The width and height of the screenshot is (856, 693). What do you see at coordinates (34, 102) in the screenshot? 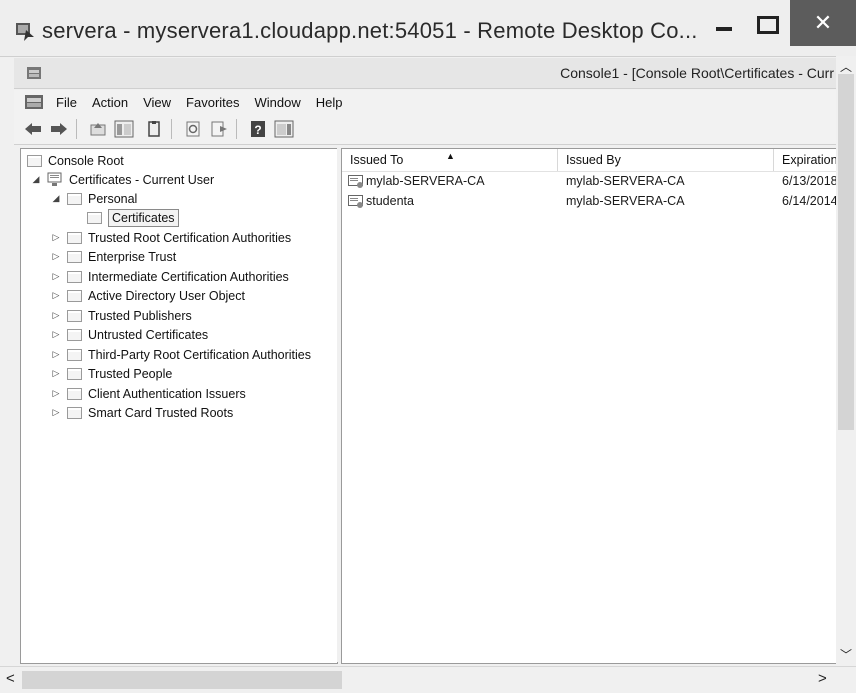
I see `mmc-menu-icon` at bounding box center [34, 102].